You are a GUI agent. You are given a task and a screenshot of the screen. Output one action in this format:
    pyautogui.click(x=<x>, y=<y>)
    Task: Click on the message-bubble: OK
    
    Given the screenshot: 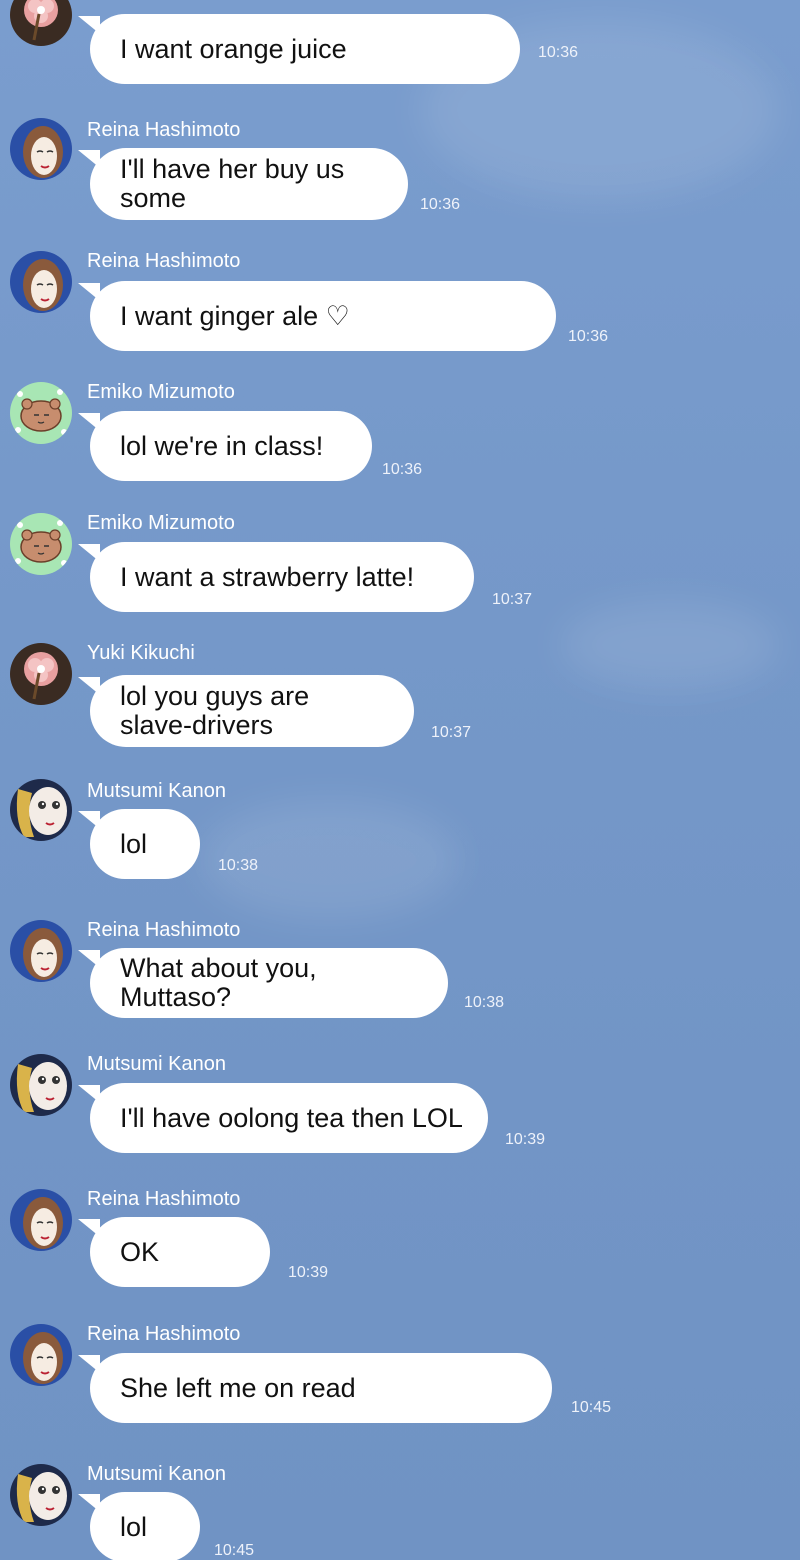 What is the action you would take?
    pyautogui.click(x=174, y=1252)
    